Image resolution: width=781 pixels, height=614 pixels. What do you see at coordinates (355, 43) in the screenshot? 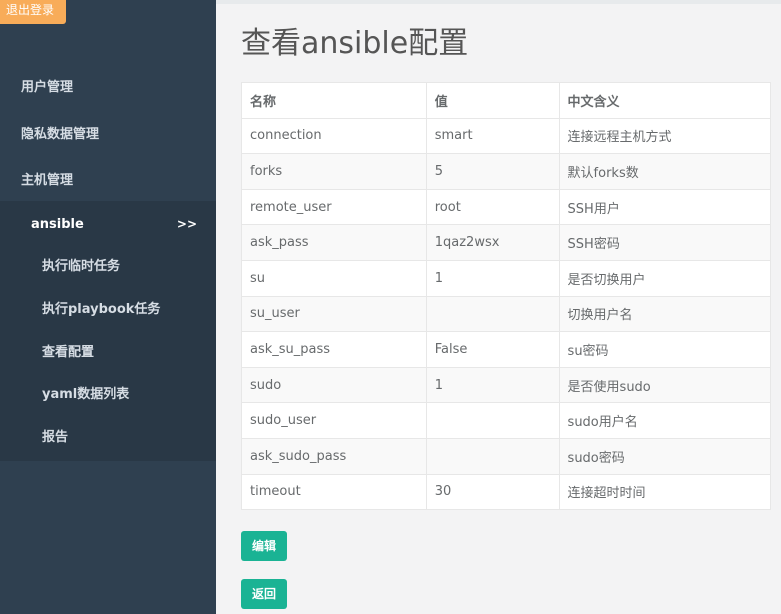
I see `page-title: 查看ansible配置` at bounding box center [355, 43].